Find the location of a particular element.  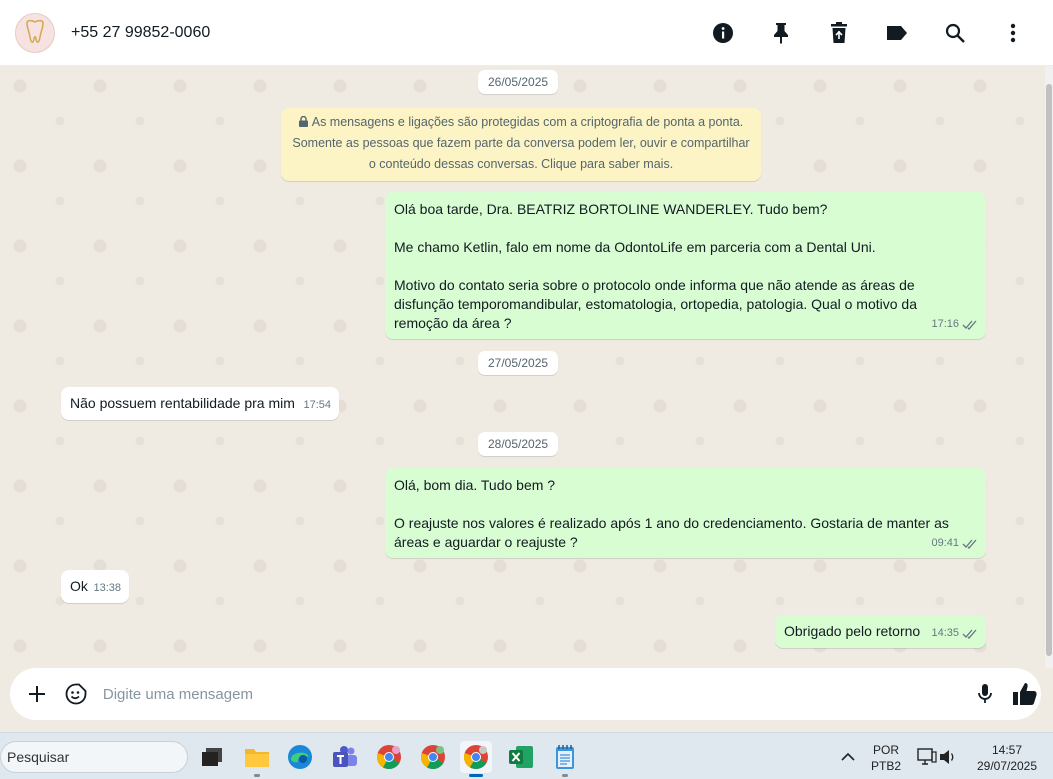

date-separator: 27/05/2025 is located at coordinates (518, 363).